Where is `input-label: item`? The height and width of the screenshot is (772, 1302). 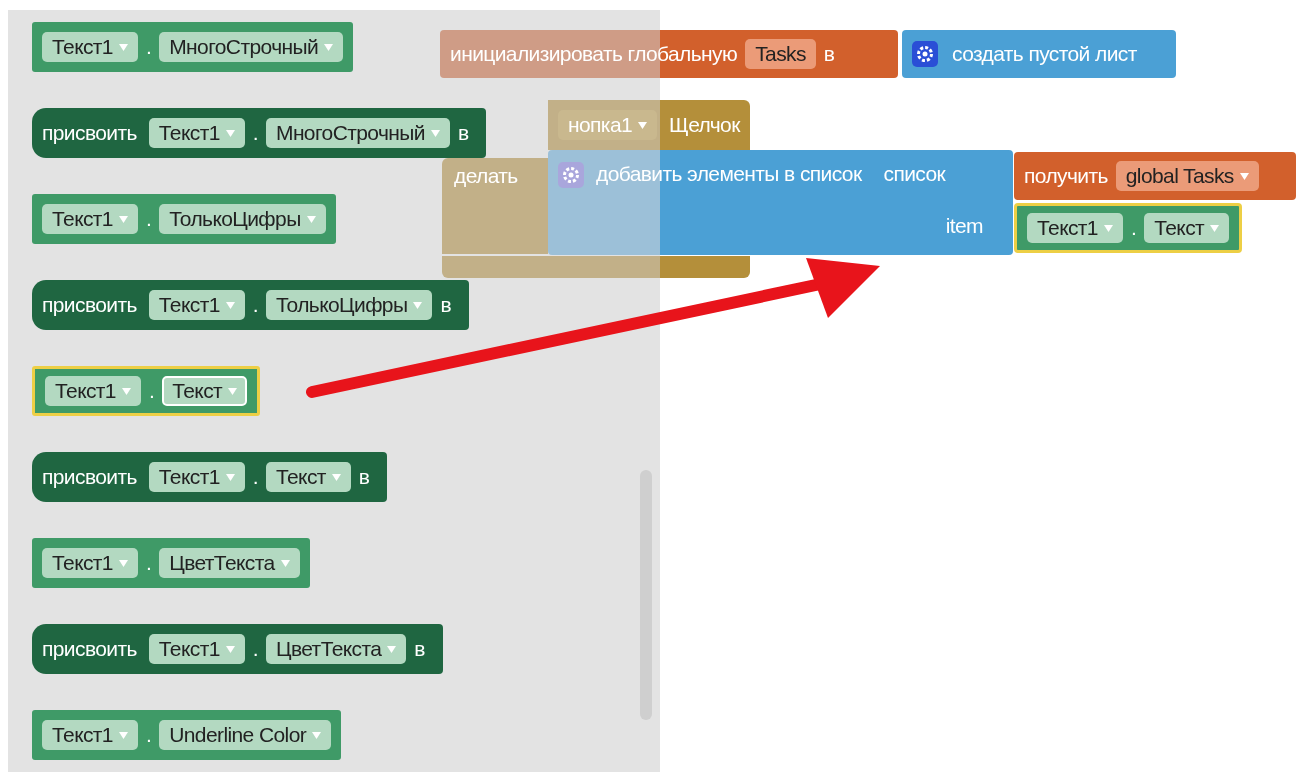
input-label: item is located at coordinates (964, 226).